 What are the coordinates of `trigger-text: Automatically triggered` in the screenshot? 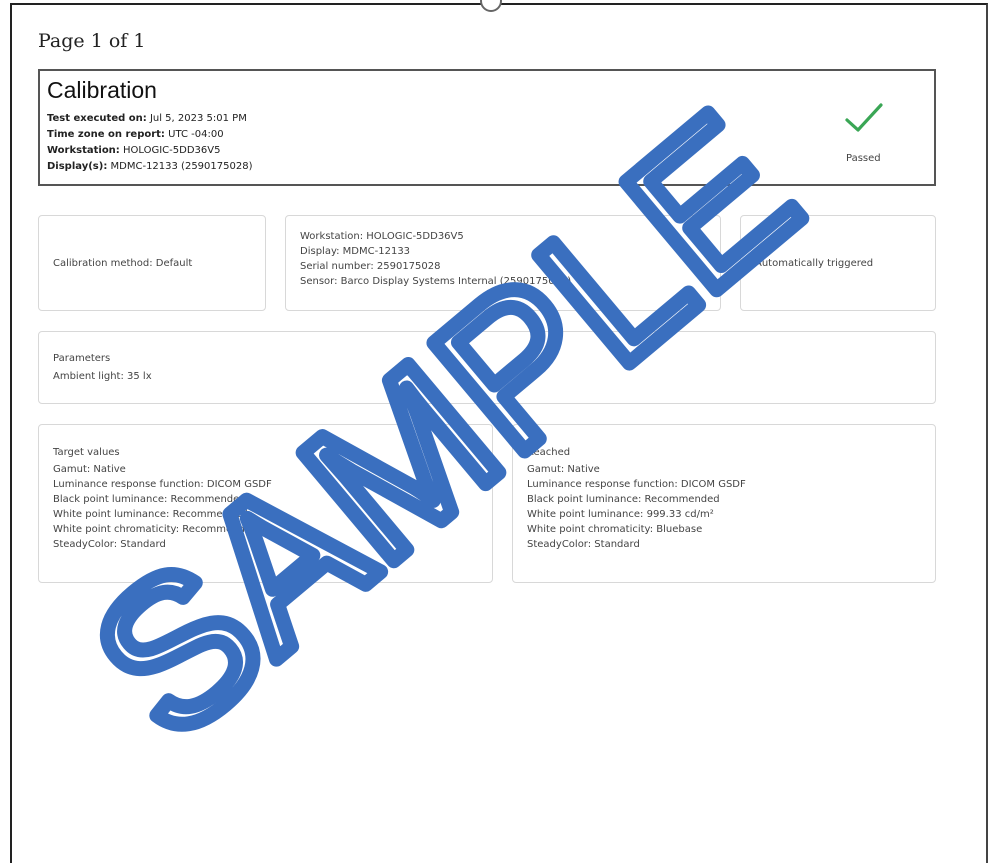 It's located at (814, 263).